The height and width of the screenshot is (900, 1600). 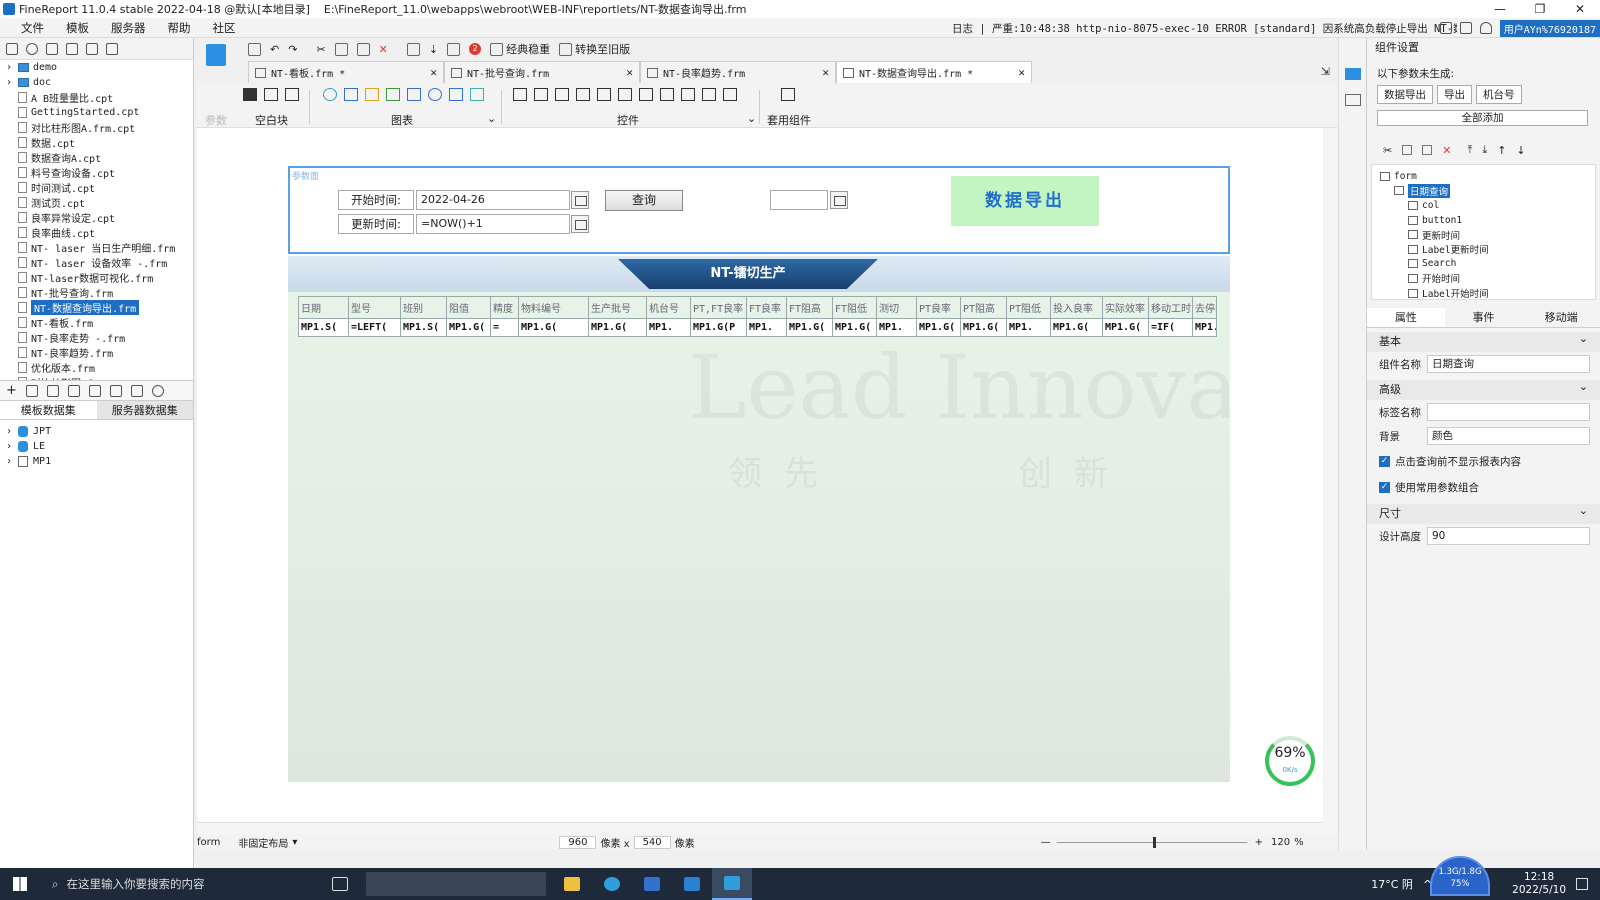 I want to click on section-basic: 基本, so click(x=1483, y=340).